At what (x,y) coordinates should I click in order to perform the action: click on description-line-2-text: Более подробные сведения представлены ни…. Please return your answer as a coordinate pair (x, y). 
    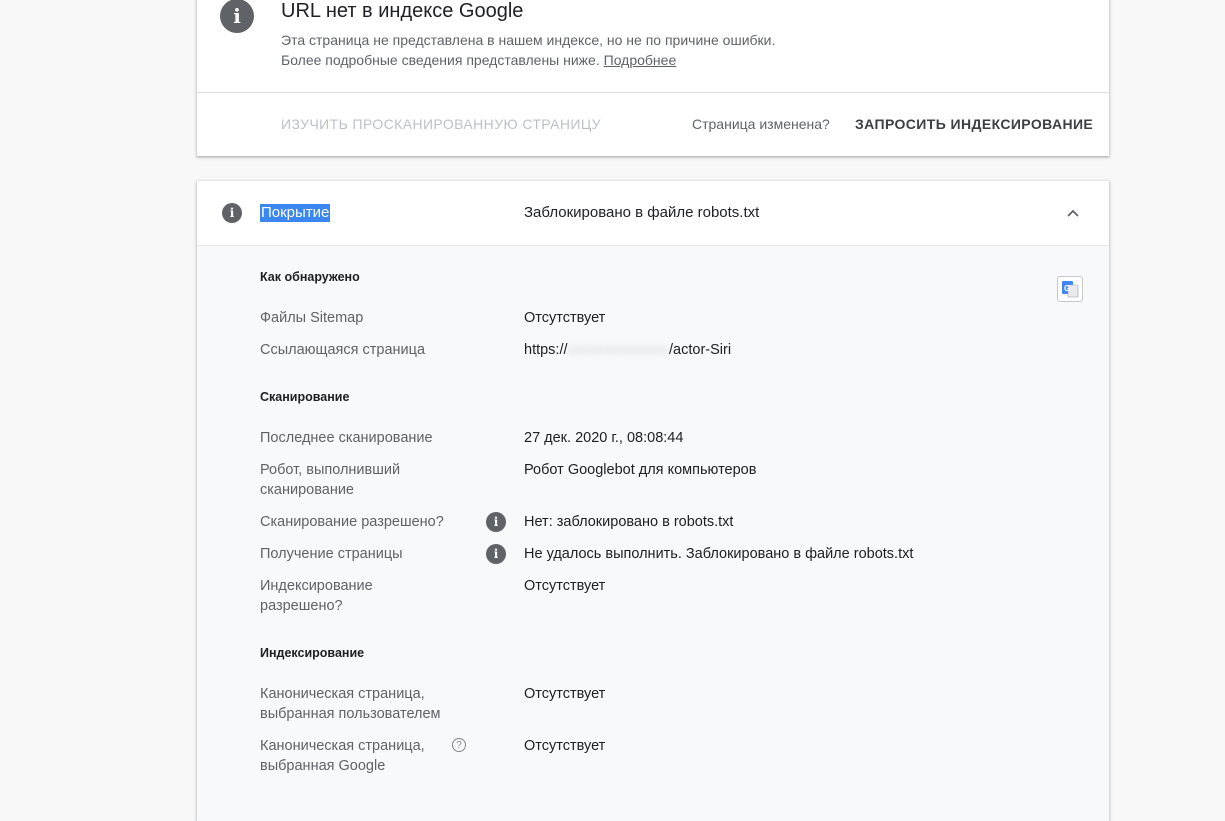
    Looking at the image, I should click on (440, 60).